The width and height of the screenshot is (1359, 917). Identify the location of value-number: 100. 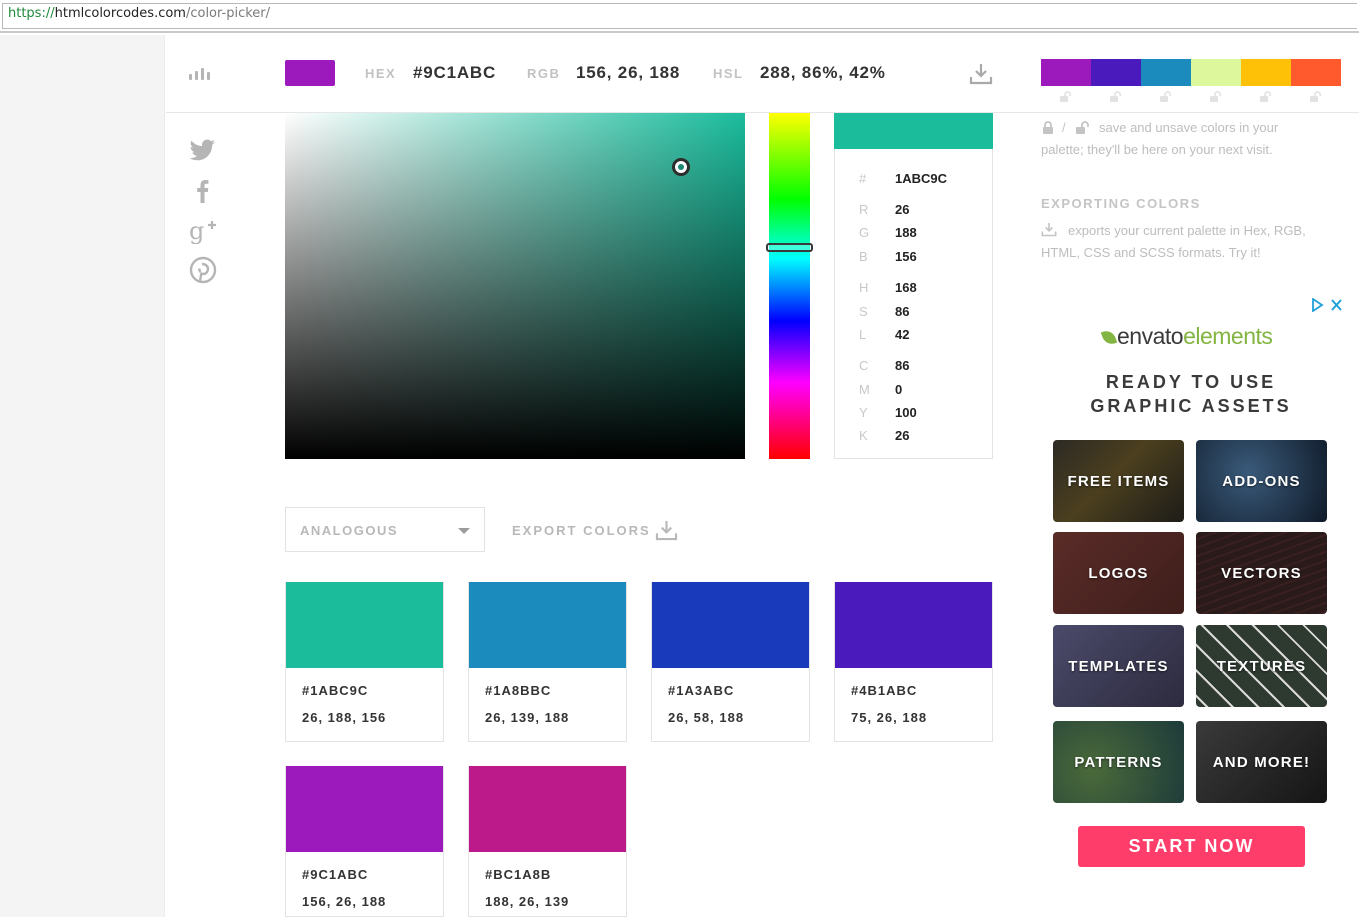
(906, 412).